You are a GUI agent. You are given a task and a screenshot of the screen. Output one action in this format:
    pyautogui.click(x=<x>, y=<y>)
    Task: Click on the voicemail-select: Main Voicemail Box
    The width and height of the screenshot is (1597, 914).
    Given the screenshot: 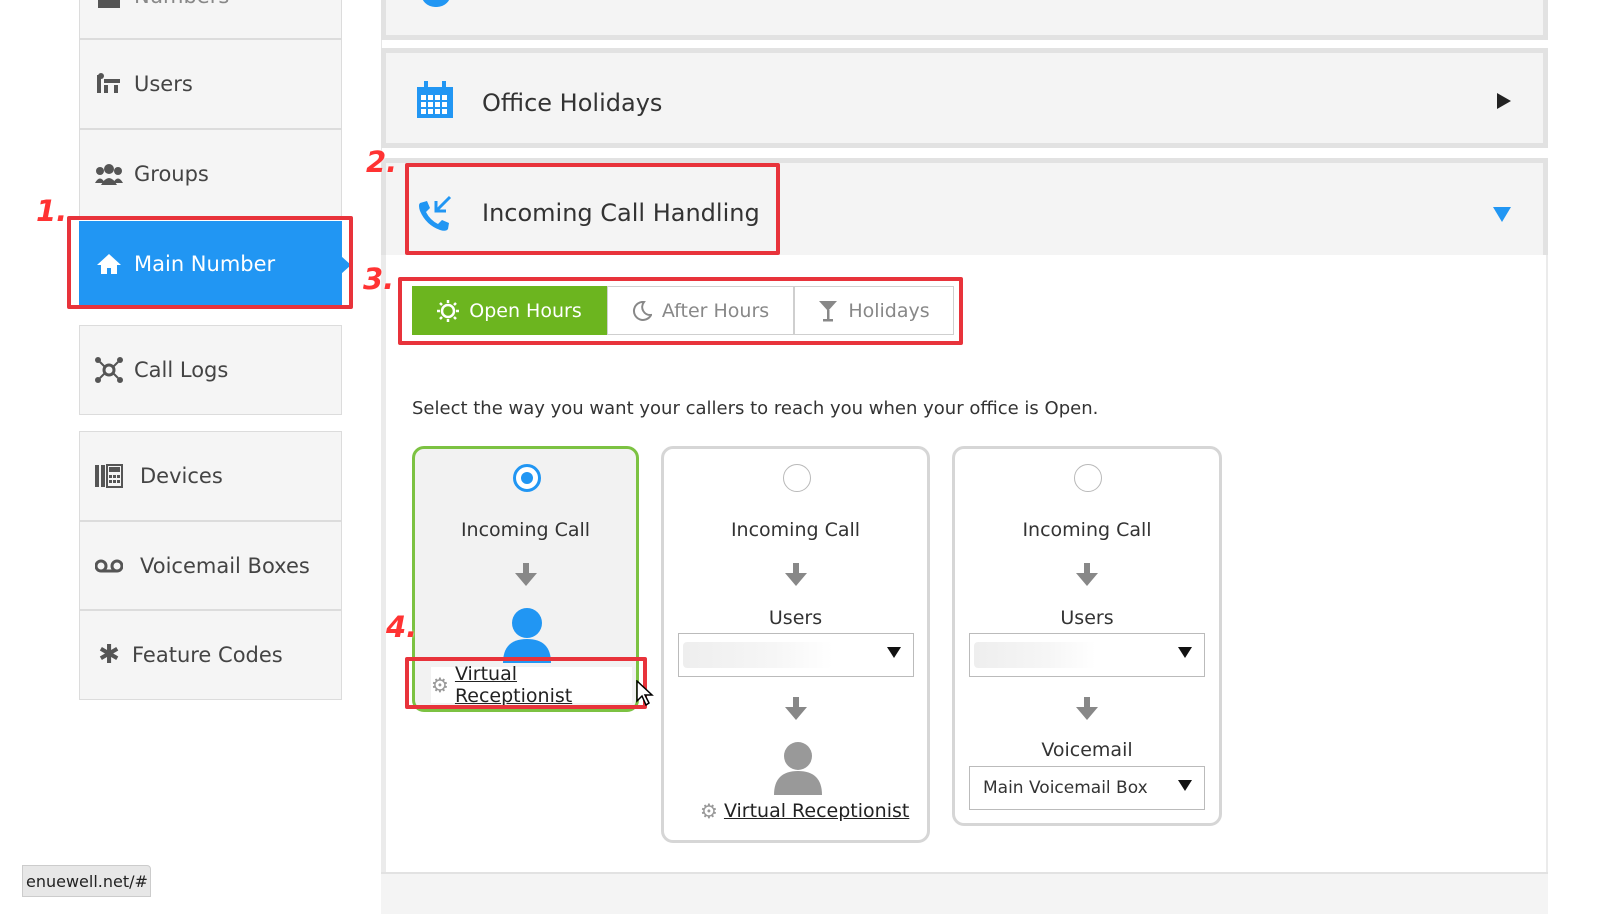 What is the action you would take?
    pyautogui.click(x=1087, y=788)
    